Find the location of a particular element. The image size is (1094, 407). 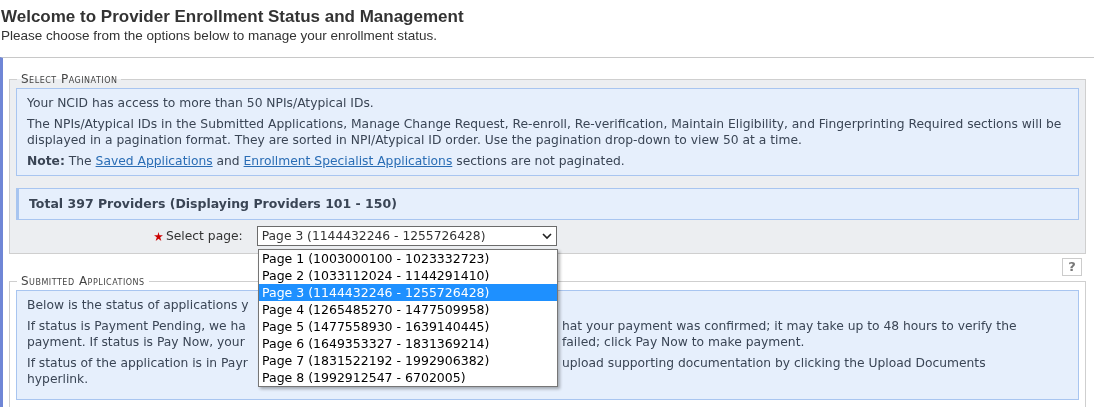

help-button: ? is located at coordinates (1072, 267).